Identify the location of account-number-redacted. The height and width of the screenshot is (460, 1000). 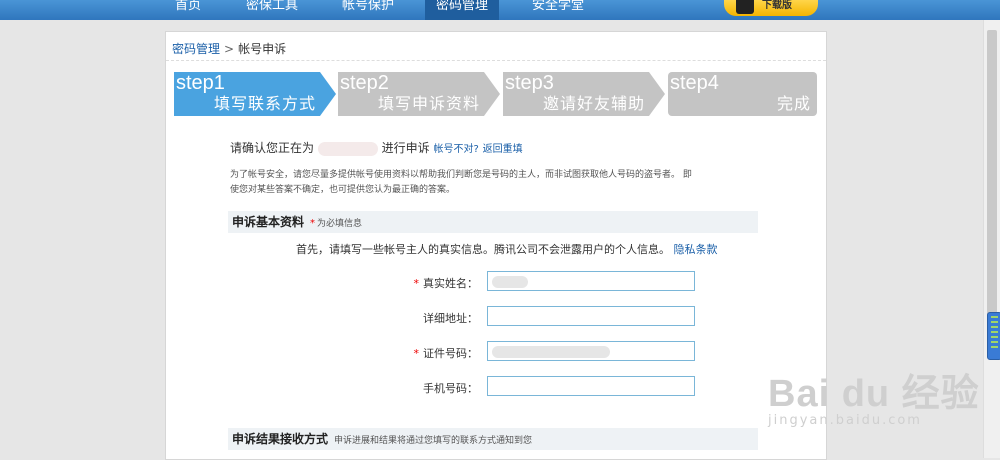
(347, 148).